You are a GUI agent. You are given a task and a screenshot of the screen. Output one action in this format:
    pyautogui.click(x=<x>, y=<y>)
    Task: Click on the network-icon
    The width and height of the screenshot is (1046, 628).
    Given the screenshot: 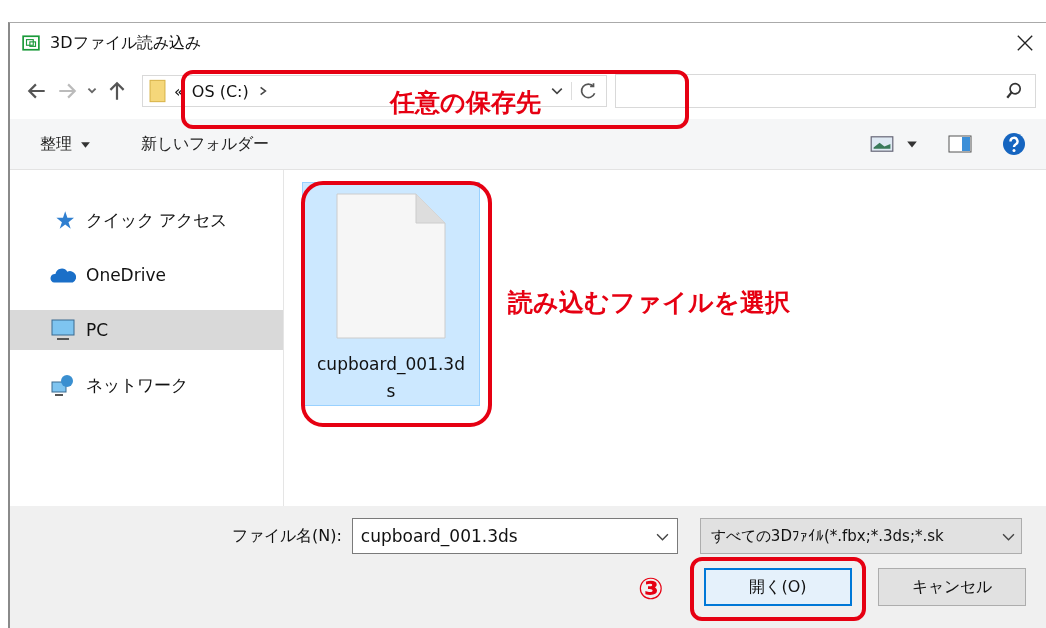 What is the action you would take?
    pyautogui.click(x=63, y=385)
    